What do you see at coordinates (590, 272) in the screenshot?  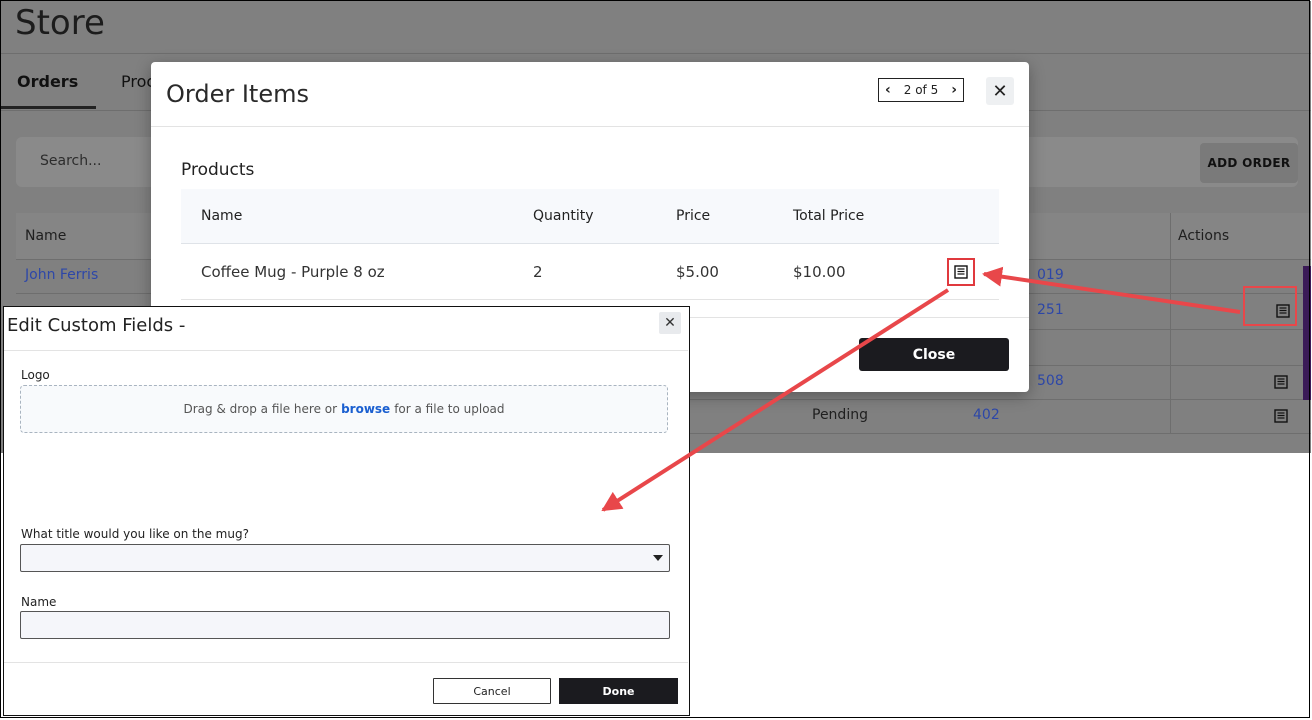 I see `table-row: Coffee Mug - Purple 8 oz 2 $5.00 $10.00` at bounding box center [590, 272].